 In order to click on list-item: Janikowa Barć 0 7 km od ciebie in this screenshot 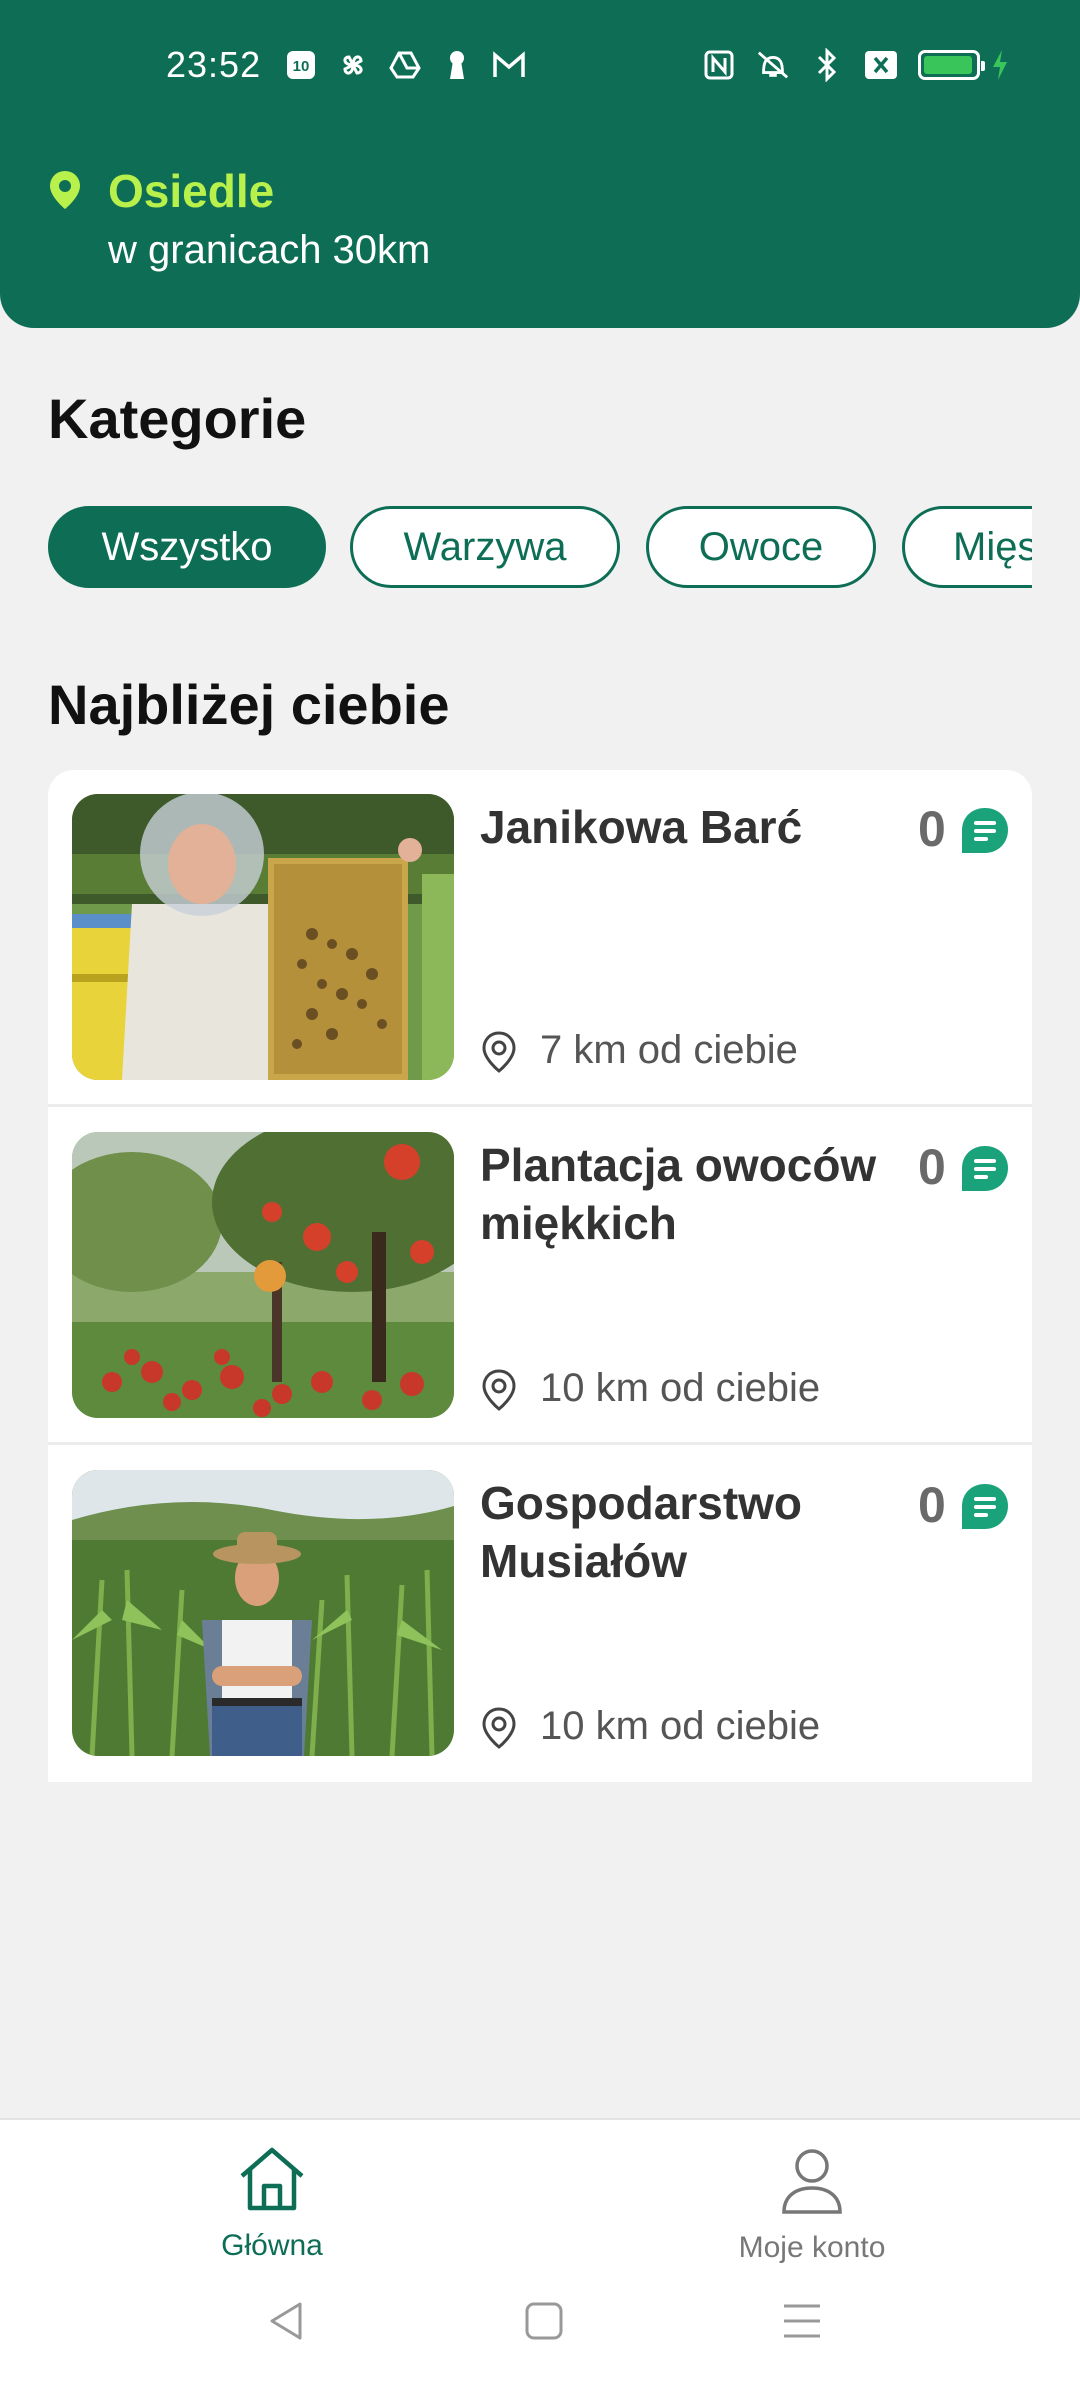, I will do `click(540, 939)`.